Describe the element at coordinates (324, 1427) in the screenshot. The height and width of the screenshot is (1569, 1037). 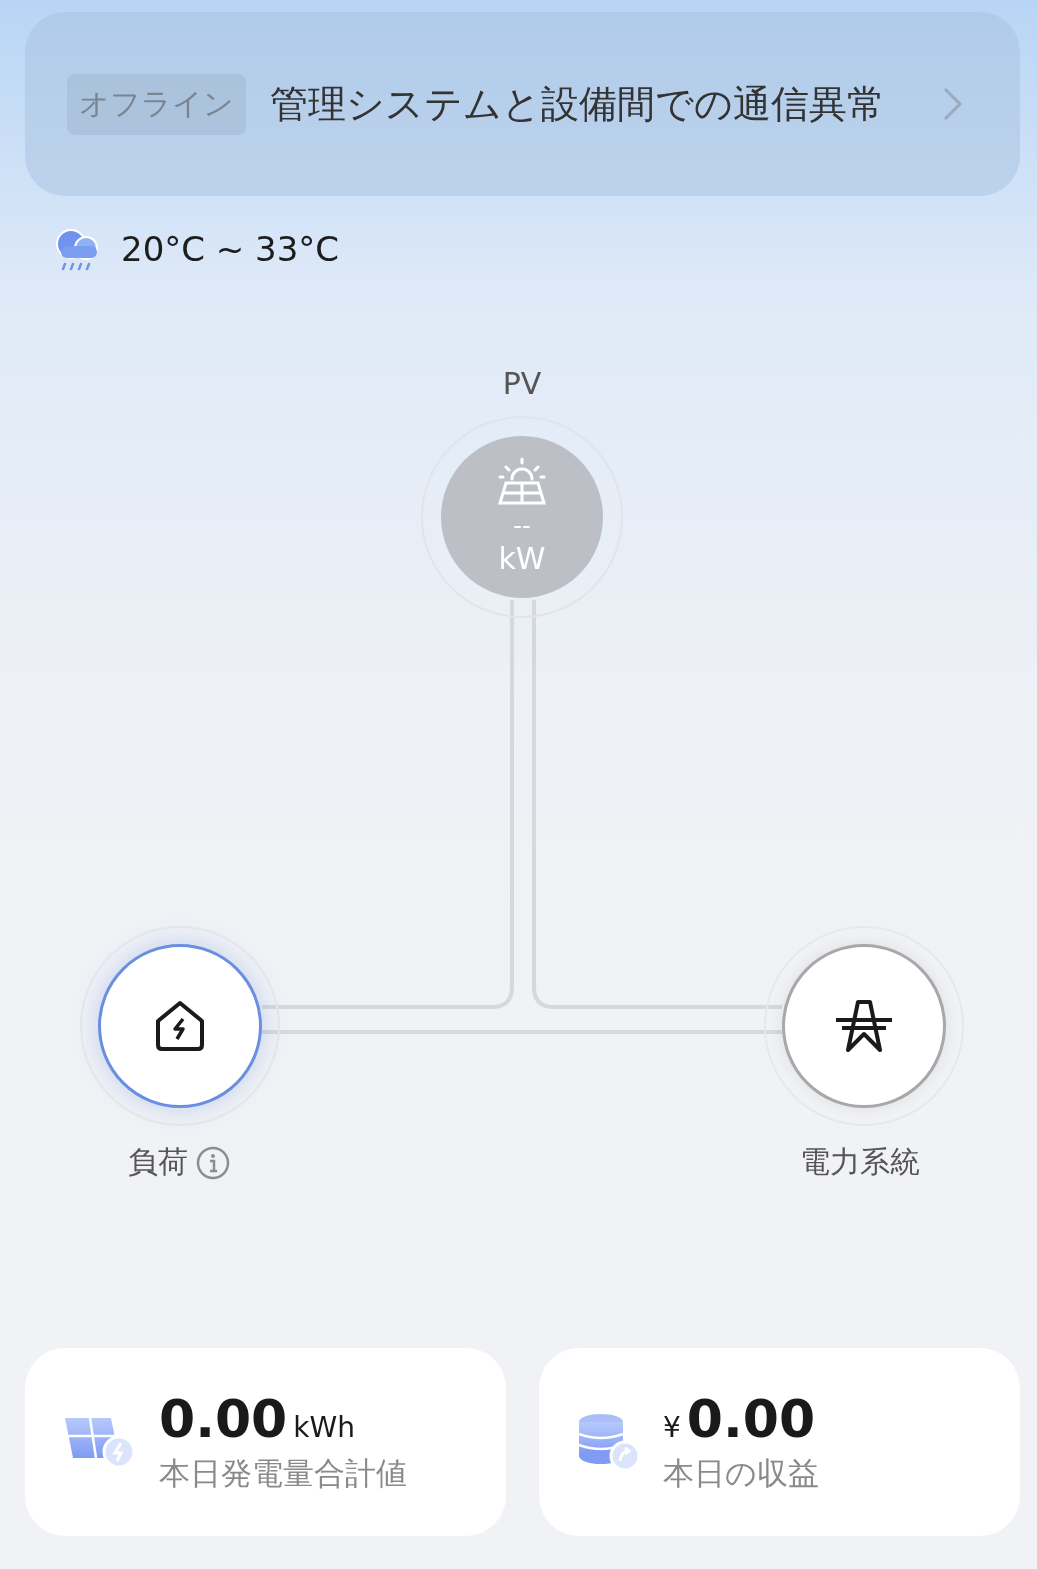
I see `stat-unit: kWh` at that location.